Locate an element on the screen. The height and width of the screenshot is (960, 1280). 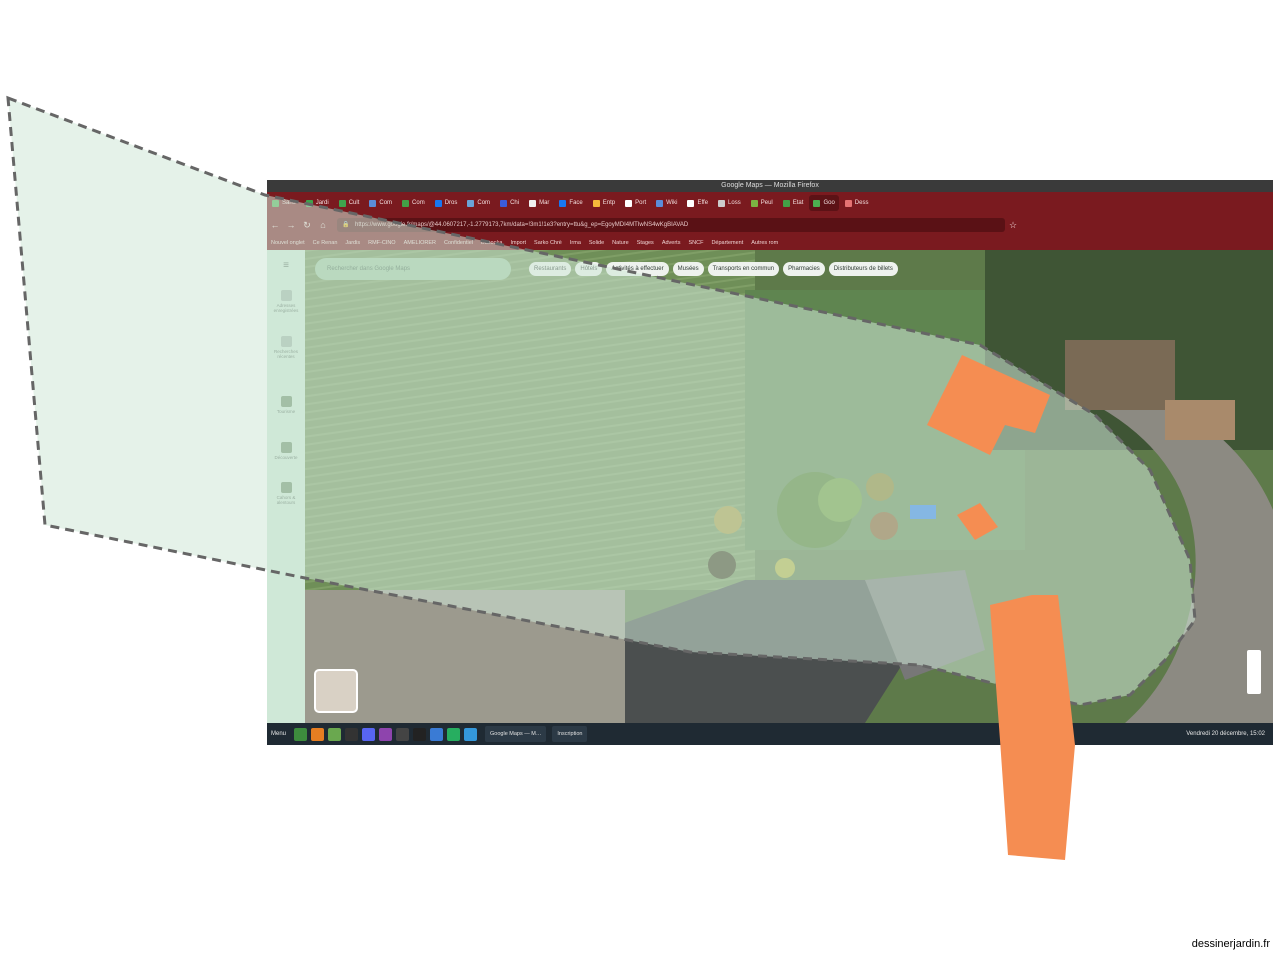
star-icon: ☆ is located at coordinates (1013, 225).